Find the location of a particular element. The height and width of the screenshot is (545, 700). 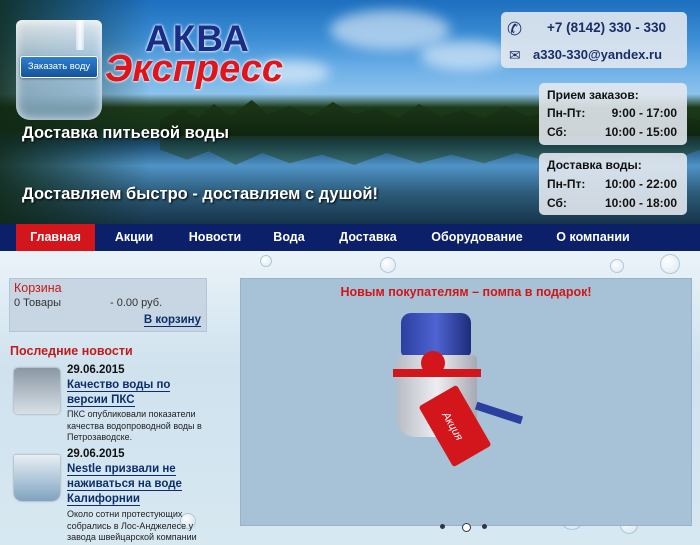

tagline-slogan: Доставляем быстро - доставляем с душой! is located at coordinates (200, 194).